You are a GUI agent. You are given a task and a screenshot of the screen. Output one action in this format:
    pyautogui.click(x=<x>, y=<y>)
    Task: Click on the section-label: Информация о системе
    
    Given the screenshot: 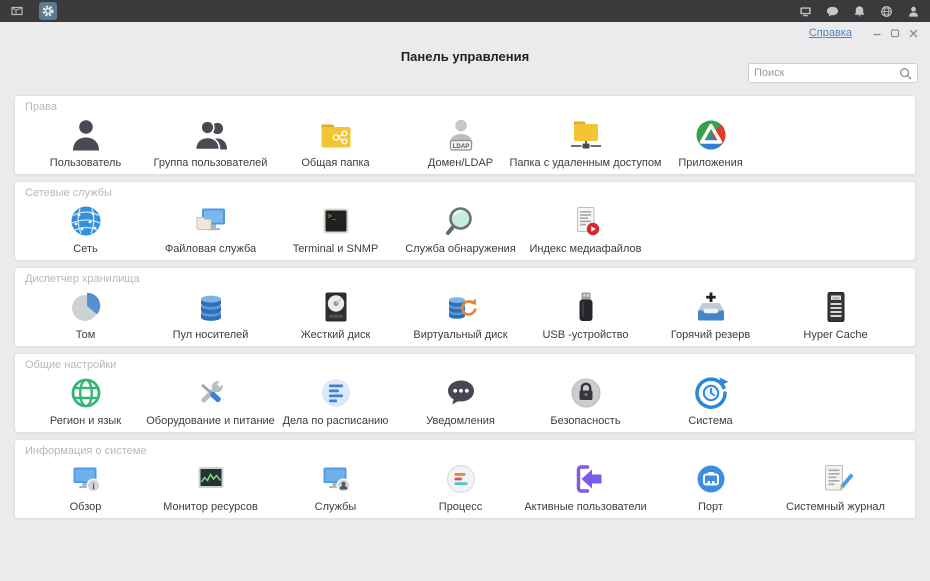 What is the action you would take?
    pyautogui.click(x=86, y=451)
    